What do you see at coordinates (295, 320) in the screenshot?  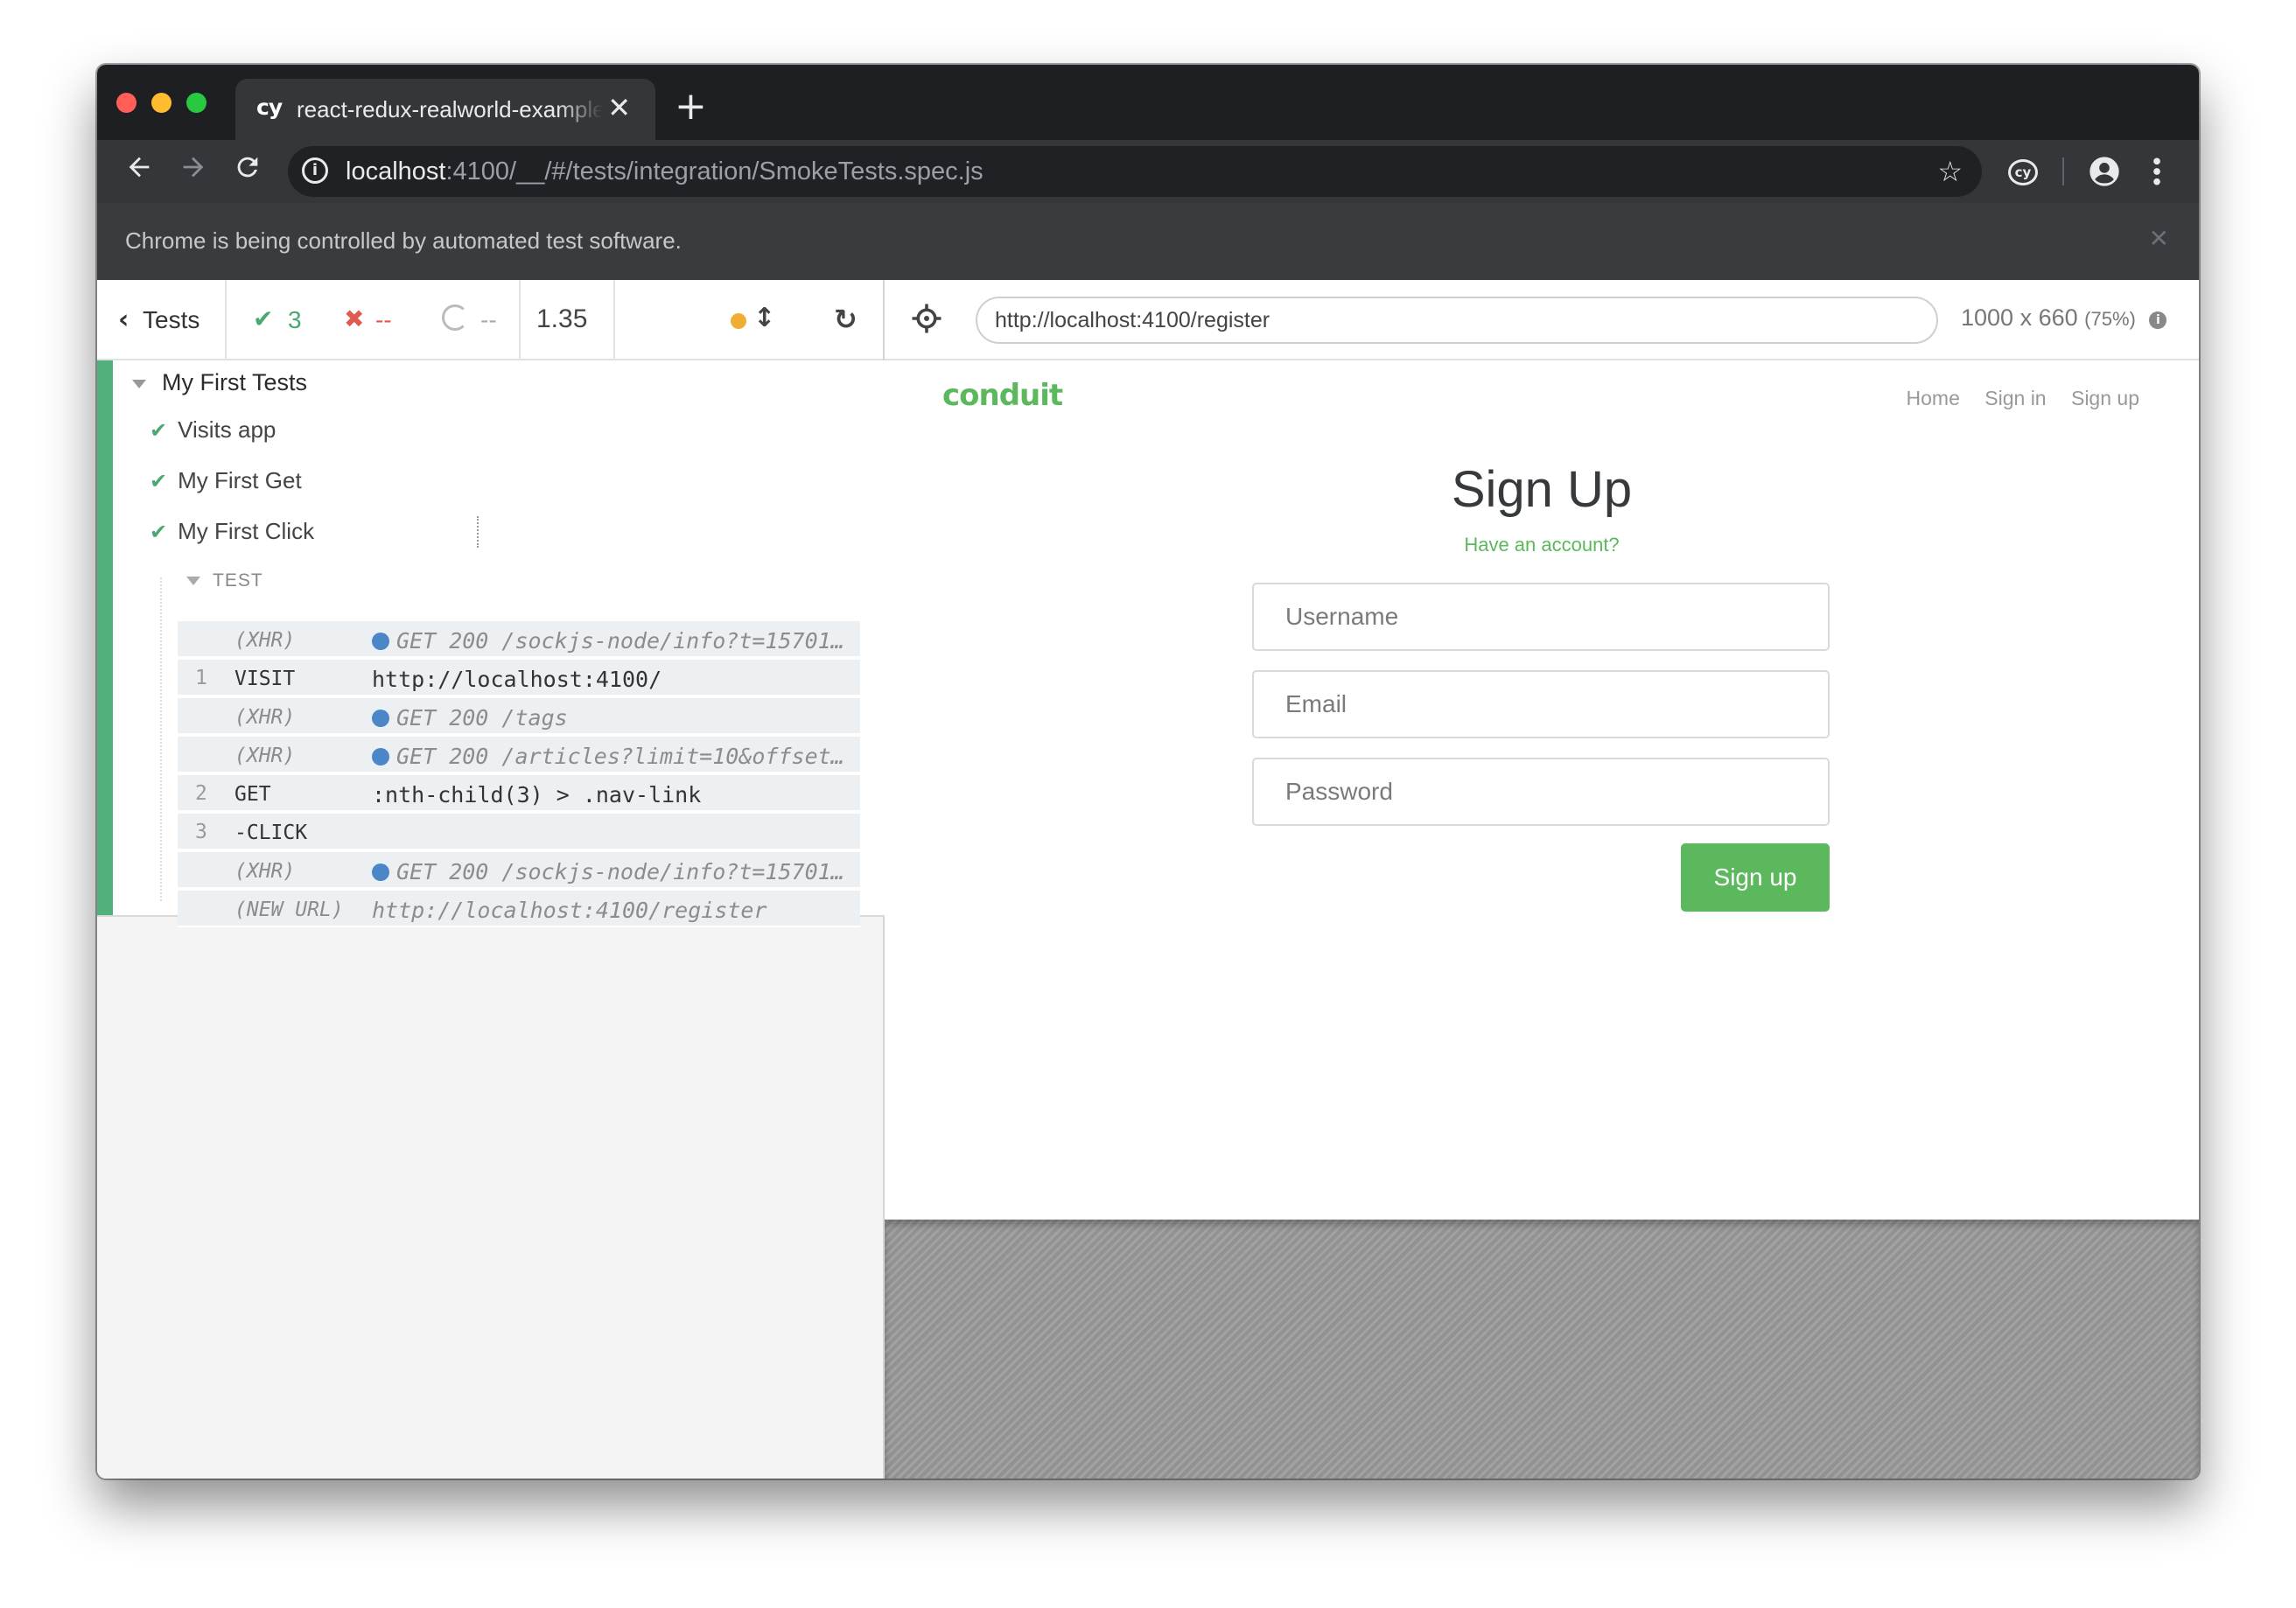 I see `passed-count: 3` at bounding box center [295, 320].